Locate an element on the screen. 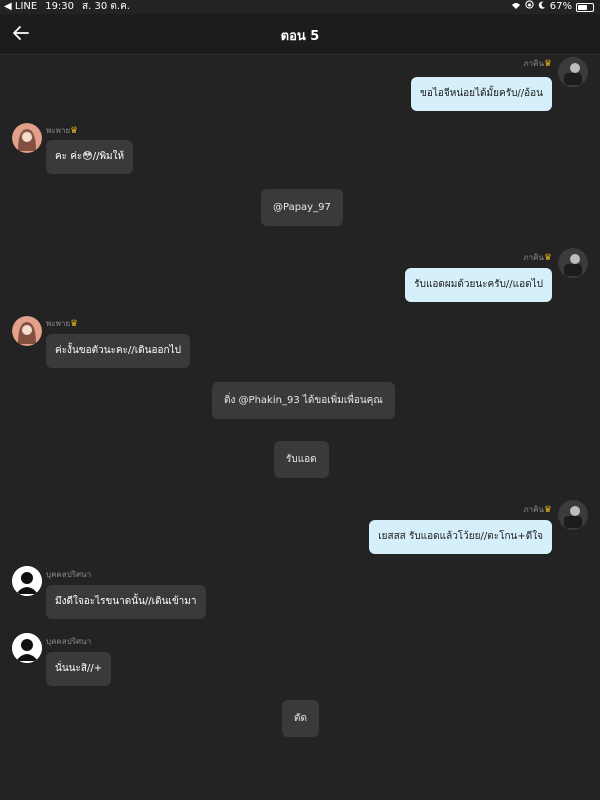 The height and width of the screenshot is (800, 600). system-message: ติ่ง @Phakin_93 ได้ขอเพิ่มเพื่อนคุณ is located at coordinates (303, 400).